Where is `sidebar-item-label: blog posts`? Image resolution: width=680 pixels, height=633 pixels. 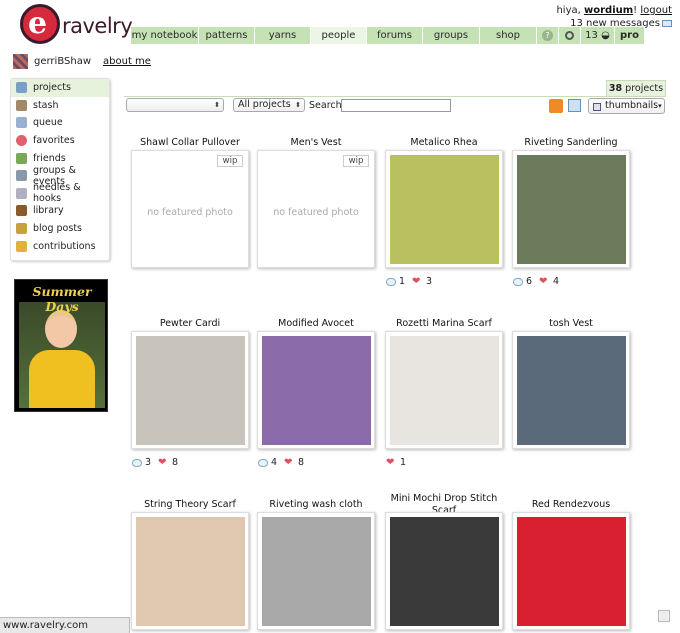 sidebar-item-label: blog posts is located at coordinates (57, 229).